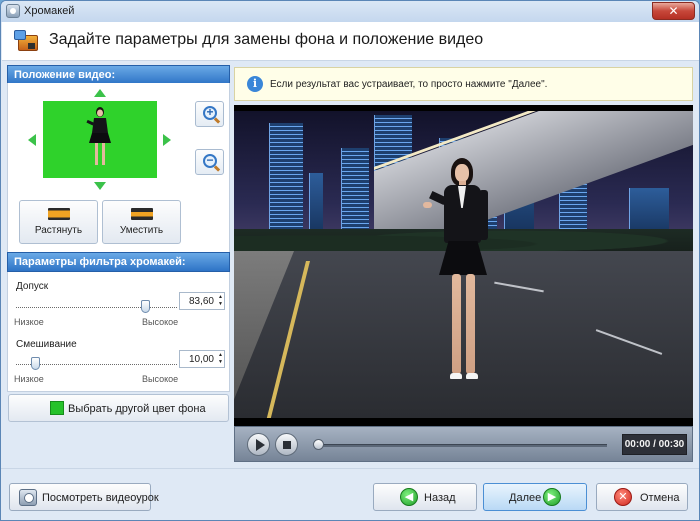  Describe the element at coordinates (27, 42) in the screenshot. I see `chromakey-icon` at that location.